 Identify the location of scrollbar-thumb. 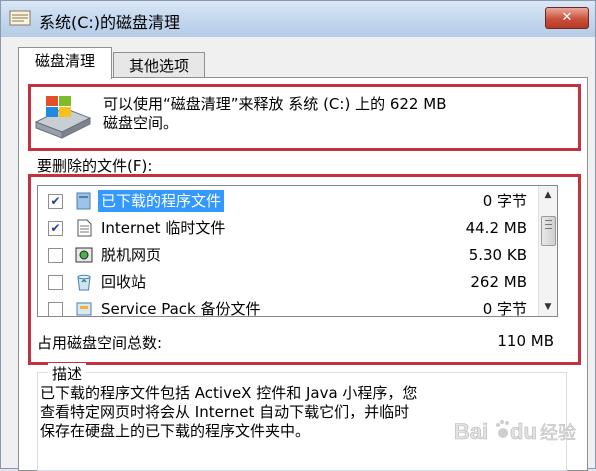
(548, 231).